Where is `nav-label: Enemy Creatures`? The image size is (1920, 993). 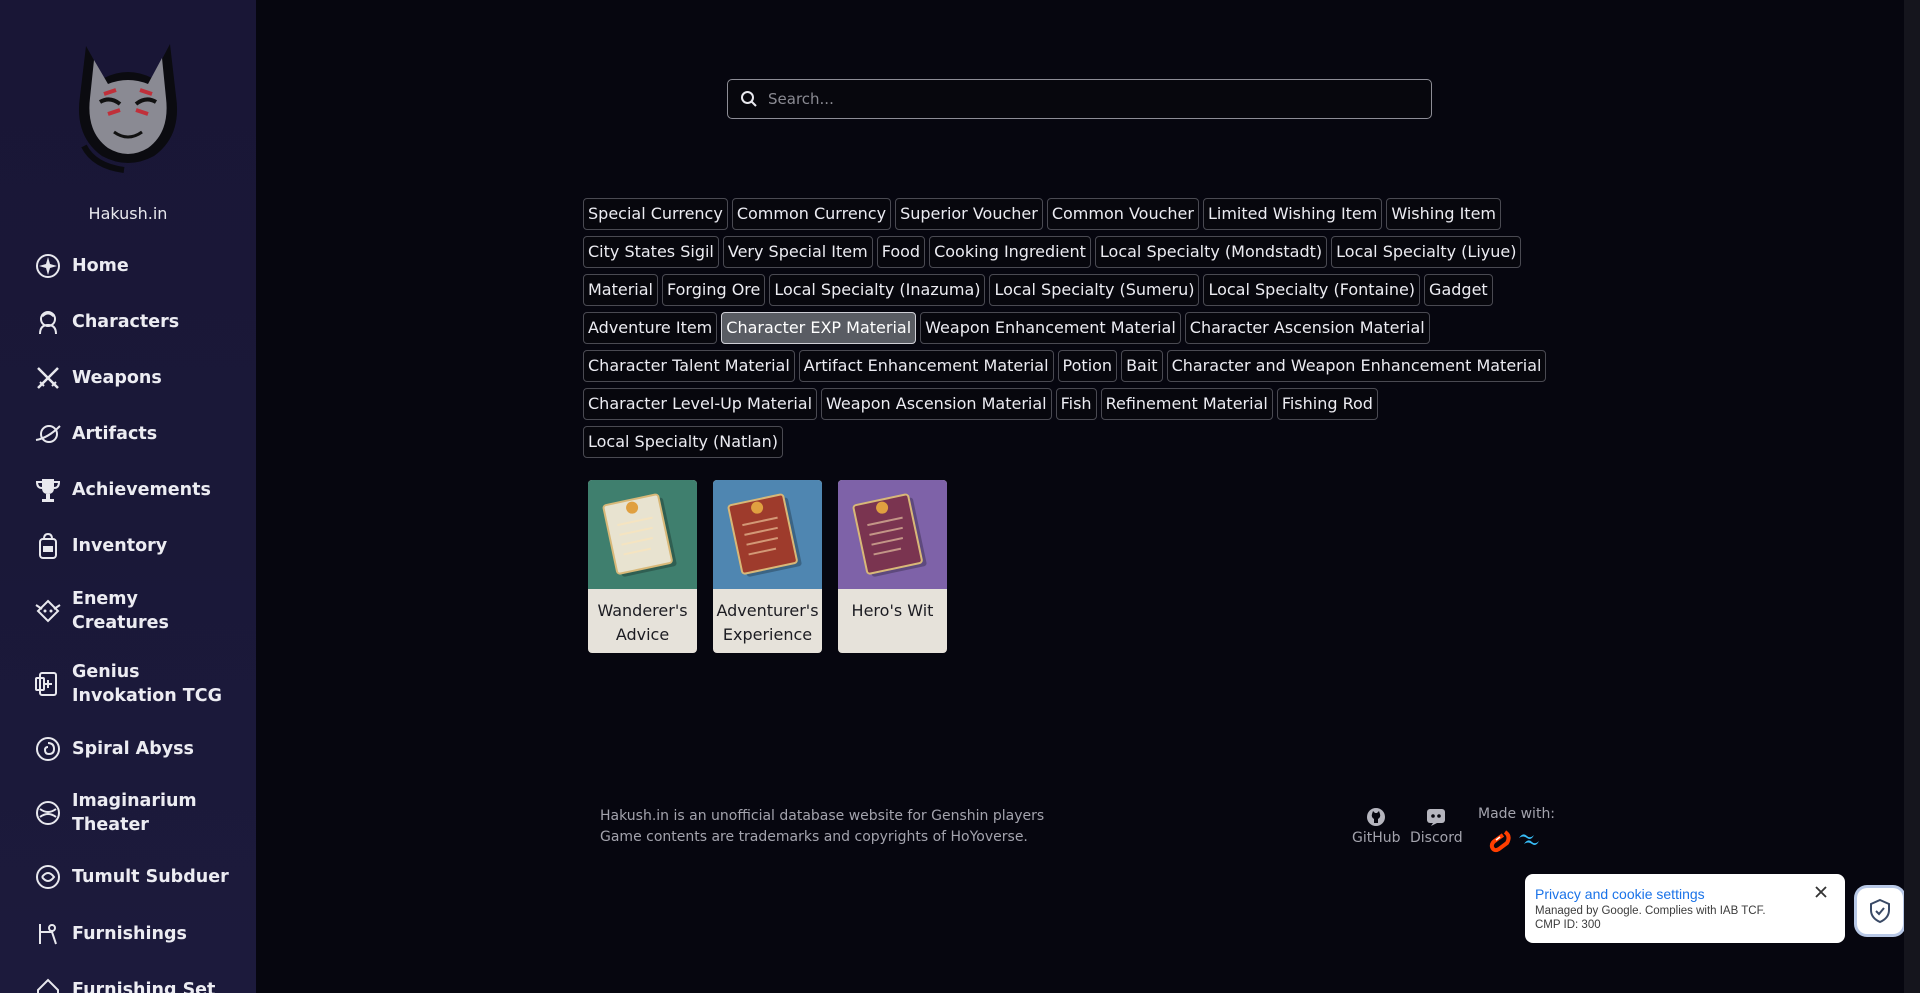 nav-label: Enemy Creatures is located at coordinates (120, 611).